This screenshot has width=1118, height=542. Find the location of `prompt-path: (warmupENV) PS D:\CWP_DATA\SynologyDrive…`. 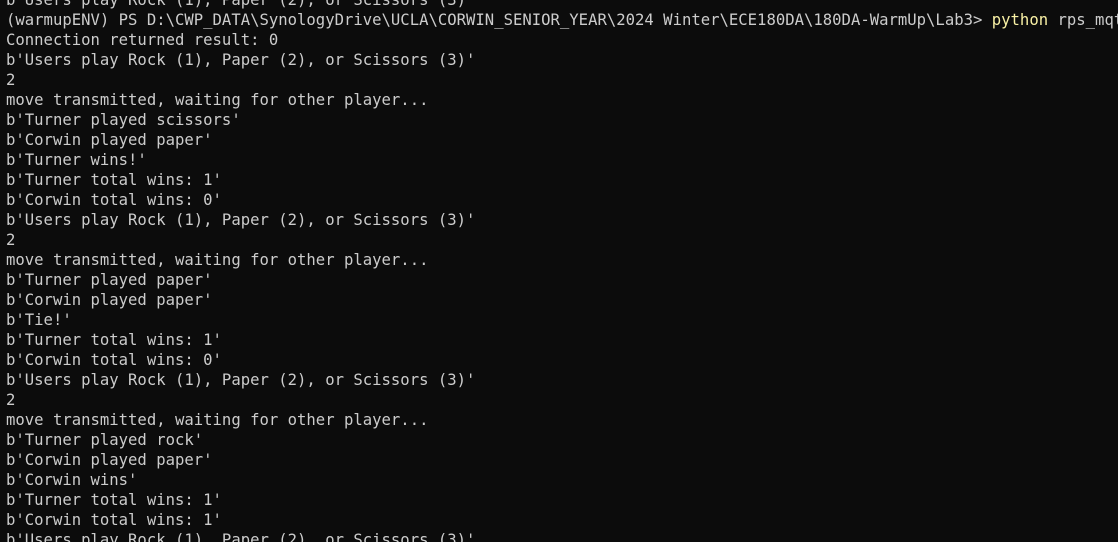

prompt-path: (warmupENV) PS D:\CWP_DATA\SynologyDrive… is located at coordinates (499, 20).